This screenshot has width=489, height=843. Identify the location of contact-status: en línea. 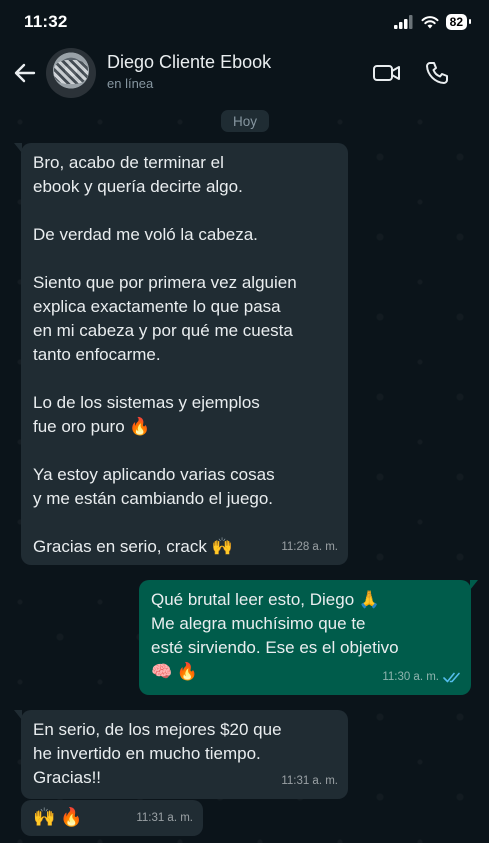
(130, 83).